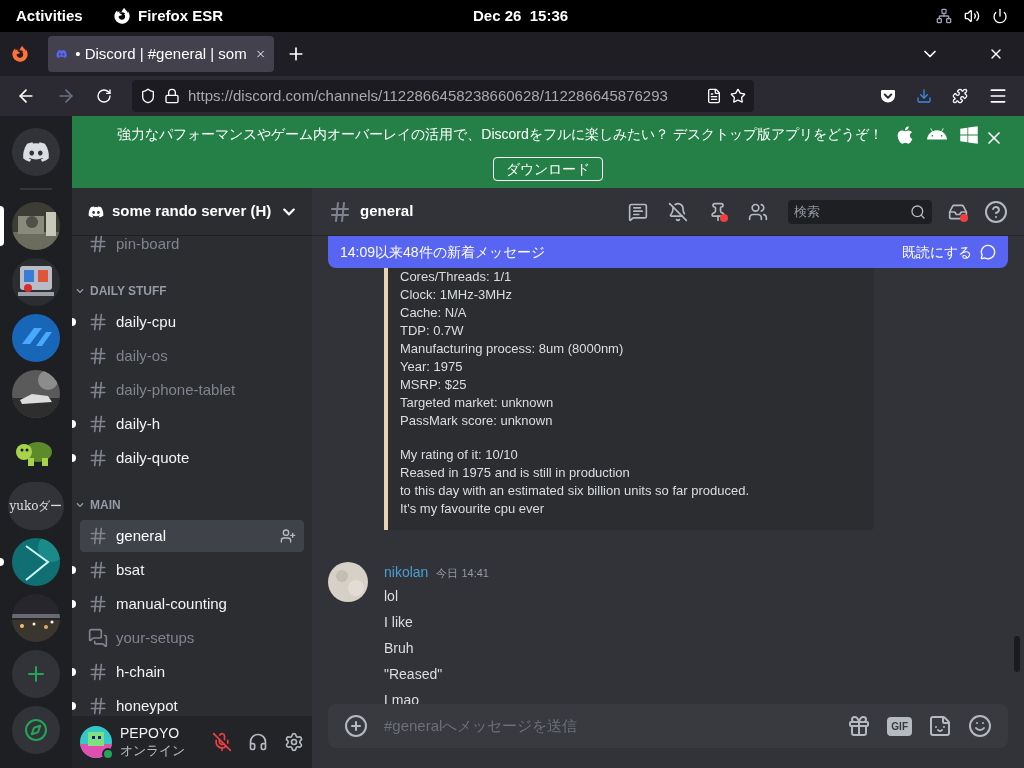  Describe the element at coordinates (888, 96) in the screenshot. I see `pocket-icon` at that location.